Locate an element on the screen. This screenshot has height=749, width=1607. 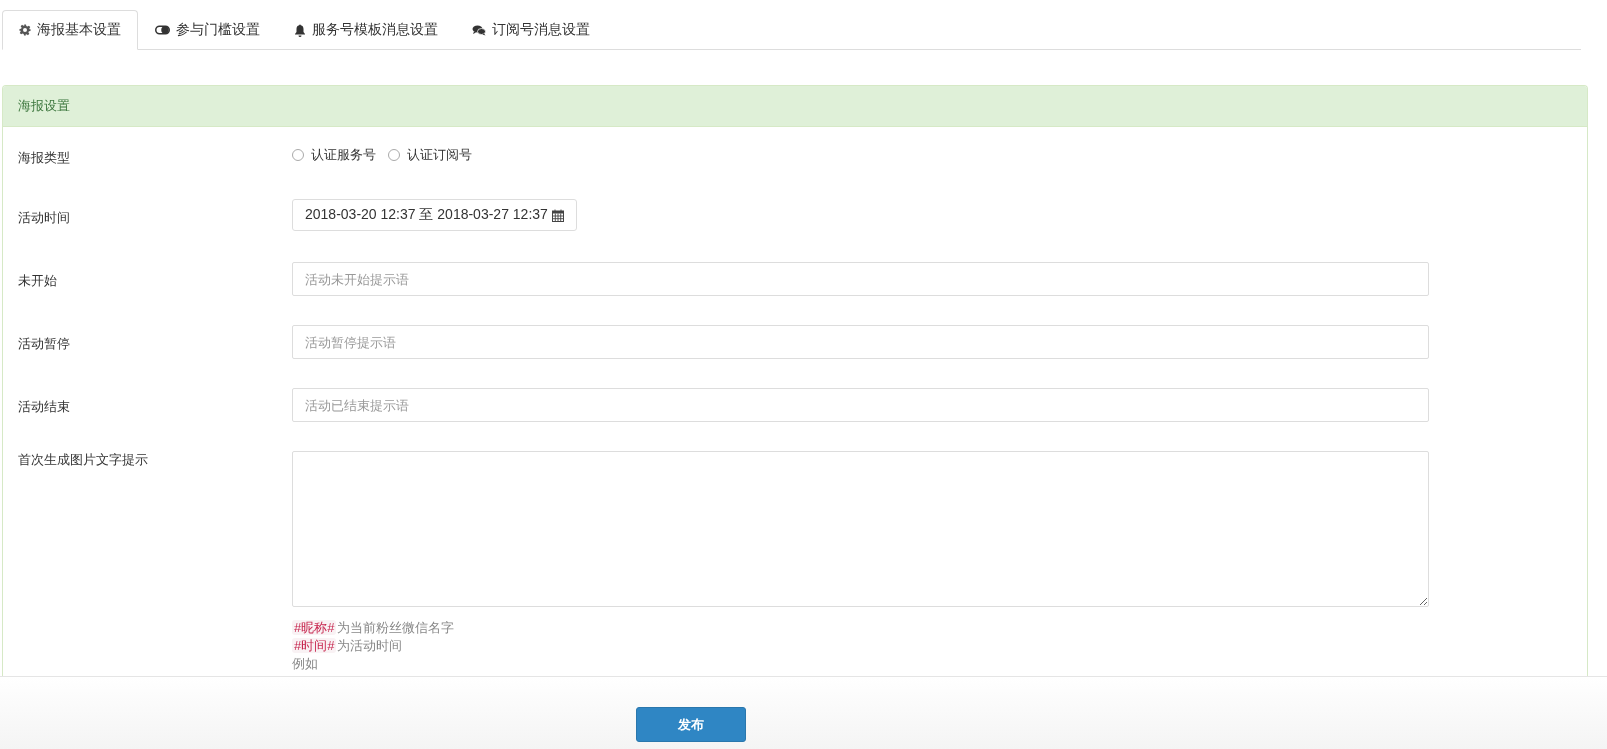
publish-button: 发布 is located at coordinates (690, 724).